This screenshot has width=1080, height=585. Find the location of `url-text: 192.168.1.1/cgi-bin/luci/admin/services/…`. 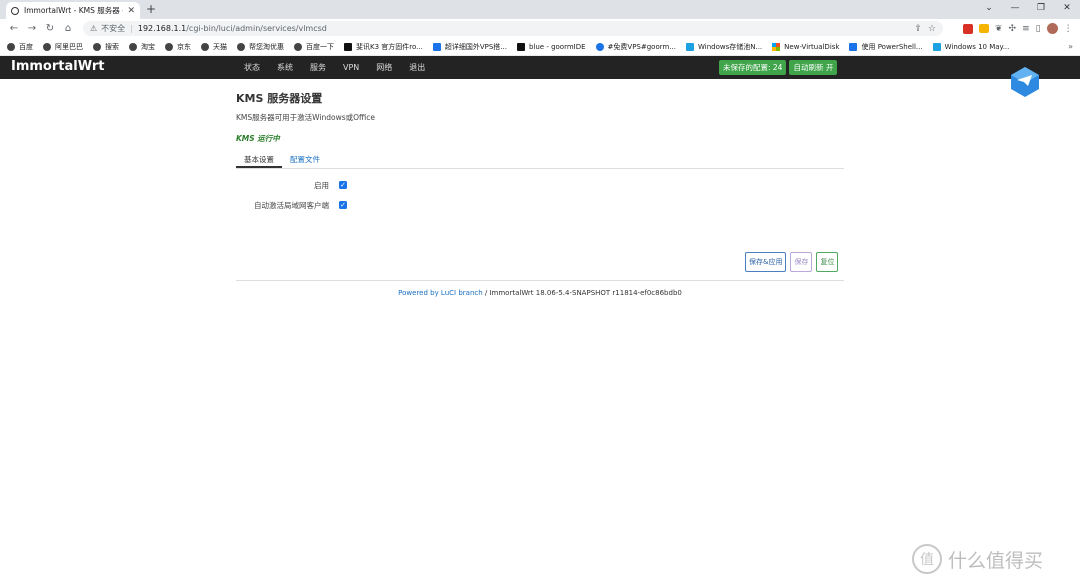

url-text: 192.168.1.1/cgi-bin/luci/admin/services/… is located at coordinates (523, 28).